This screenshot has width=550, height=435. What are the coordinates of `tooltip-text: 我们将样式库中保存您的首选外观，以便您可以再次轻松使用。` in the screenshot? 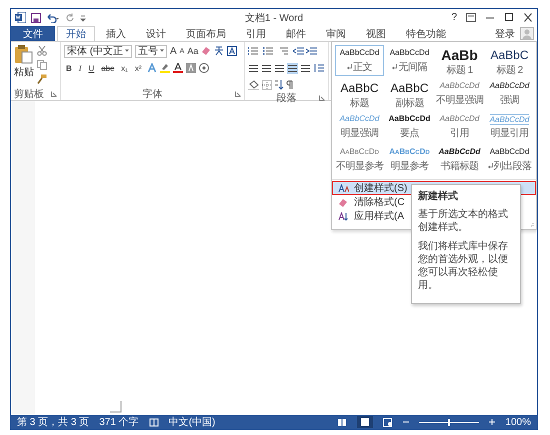 It's located at (463, 266).